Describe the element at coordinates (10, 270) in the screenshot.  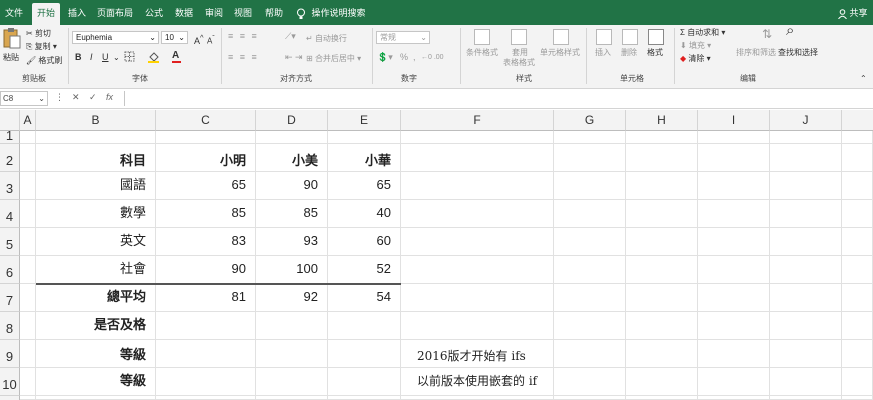
I see `row-header-6: 6` at that location.